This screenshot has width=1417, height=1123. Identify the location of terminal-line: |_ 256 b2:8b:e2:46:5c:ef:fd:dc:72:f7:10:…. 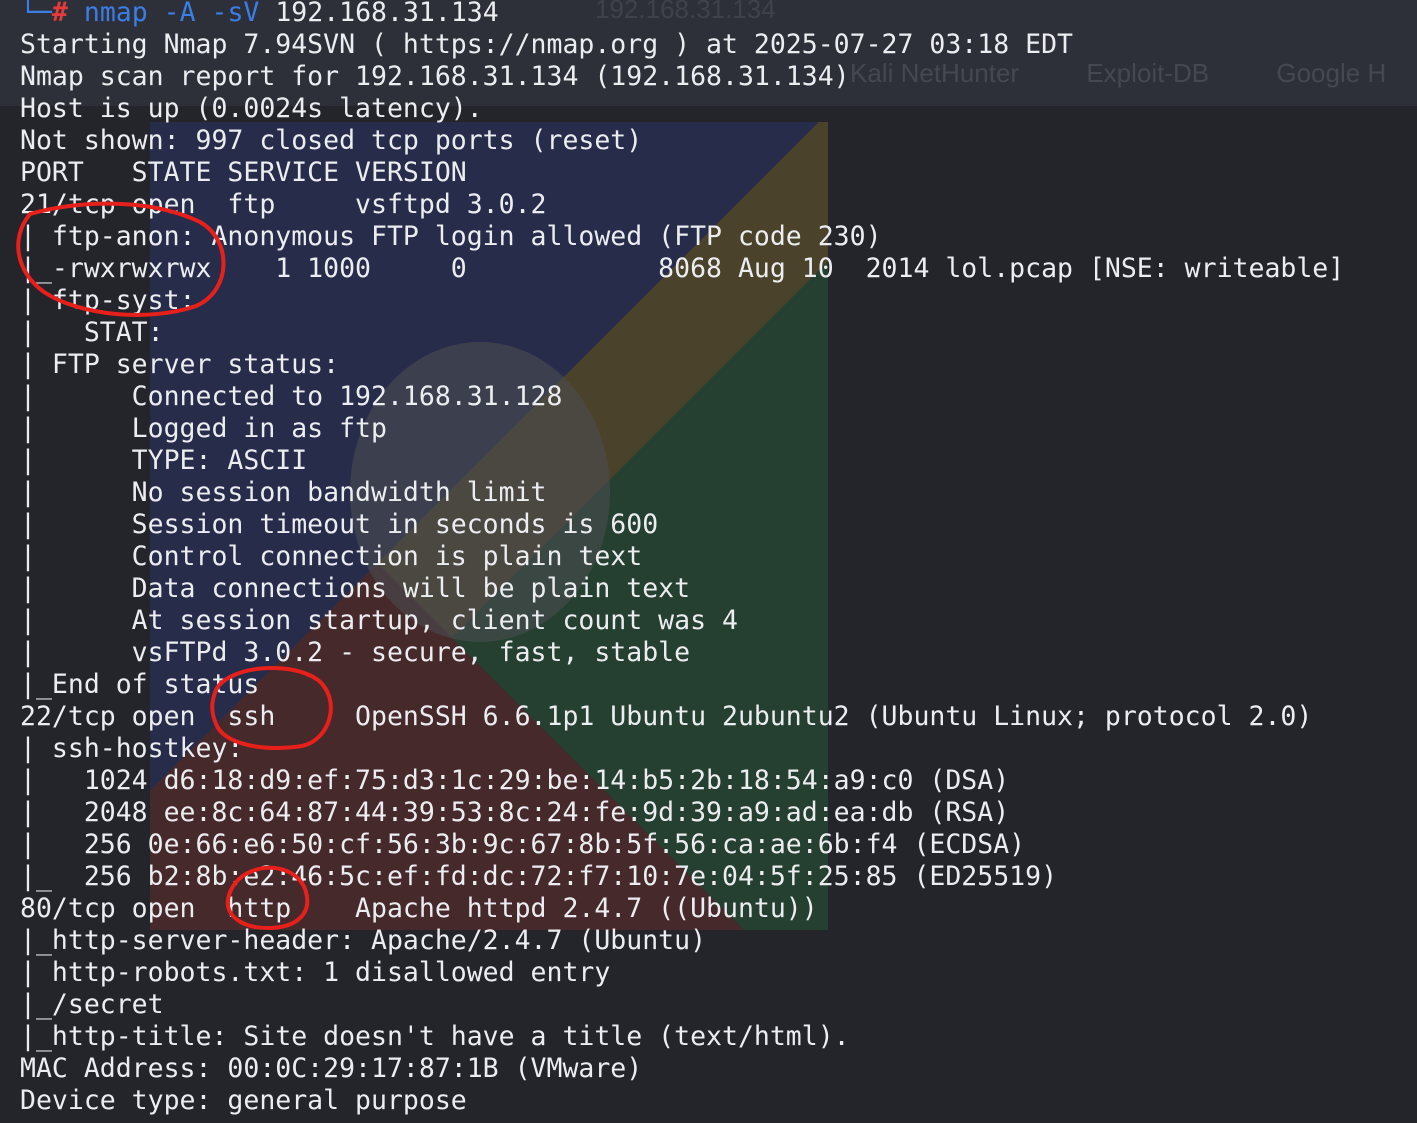
(539, 876).